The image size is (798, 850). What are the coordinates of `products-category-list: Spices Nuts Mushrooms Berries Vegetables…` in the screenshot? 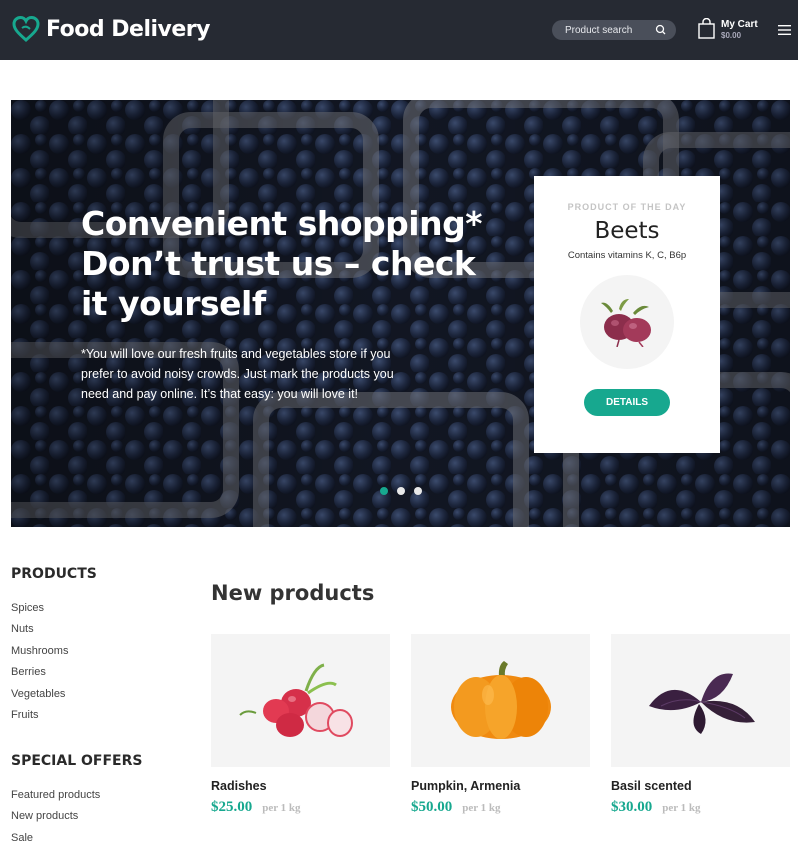 It's located at (39, 662).